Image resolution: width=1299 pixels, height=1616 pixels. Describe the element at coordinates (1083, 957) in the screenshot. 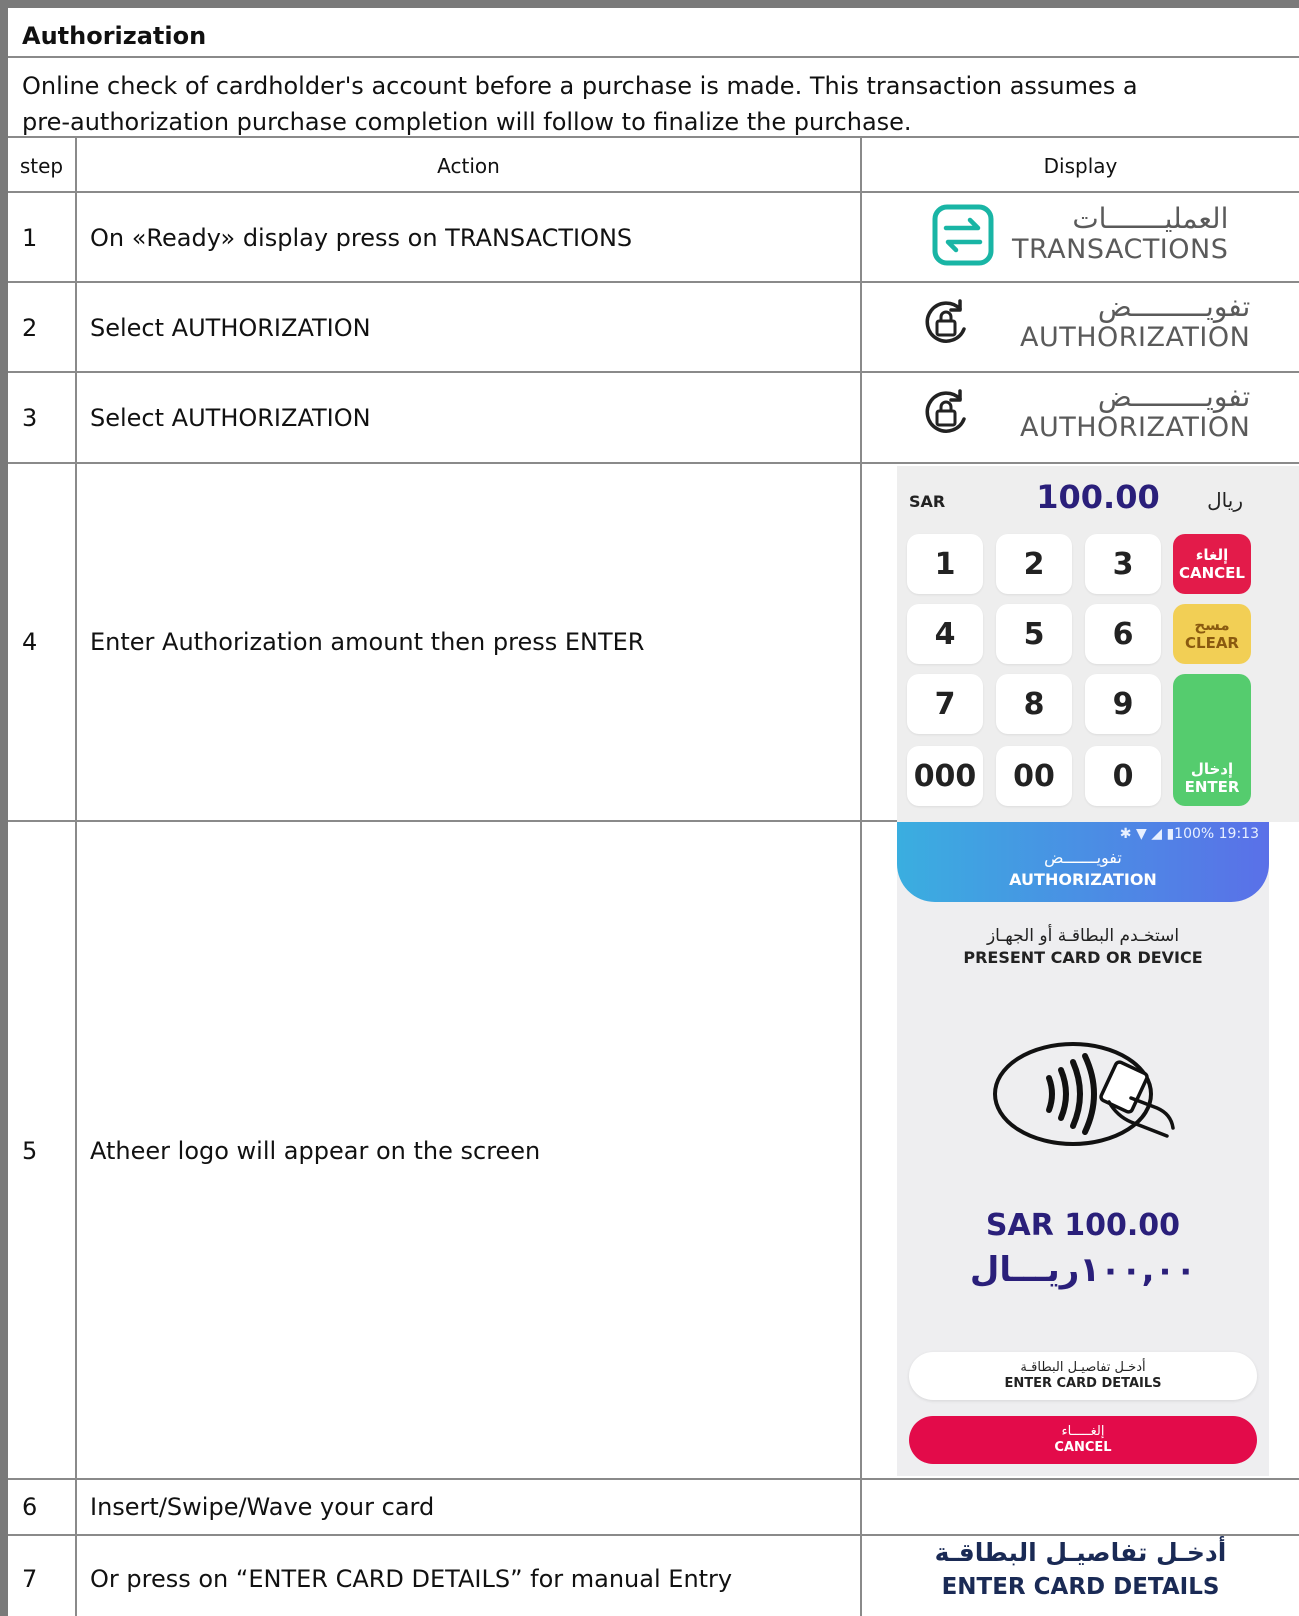

I see `present-card-label: PRESENT CARD OR DEVICE` at that location.